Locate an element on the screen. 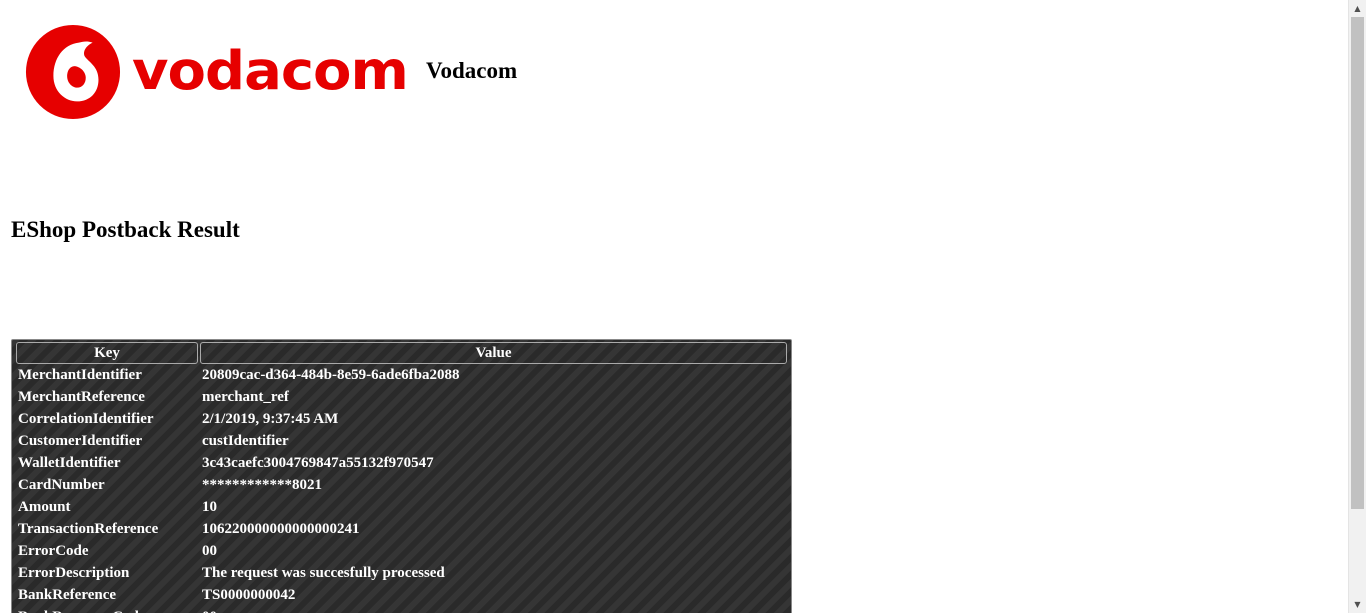 The height and width of the screenshot is (613, 1366). row-key: CustomerIdentifier is located at coordinates (80, 440).